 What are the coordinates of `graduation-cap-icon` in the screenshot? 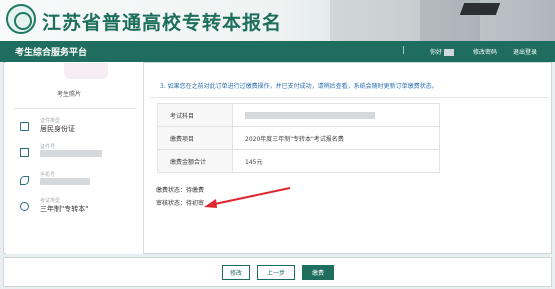 It's located at (480, 9).